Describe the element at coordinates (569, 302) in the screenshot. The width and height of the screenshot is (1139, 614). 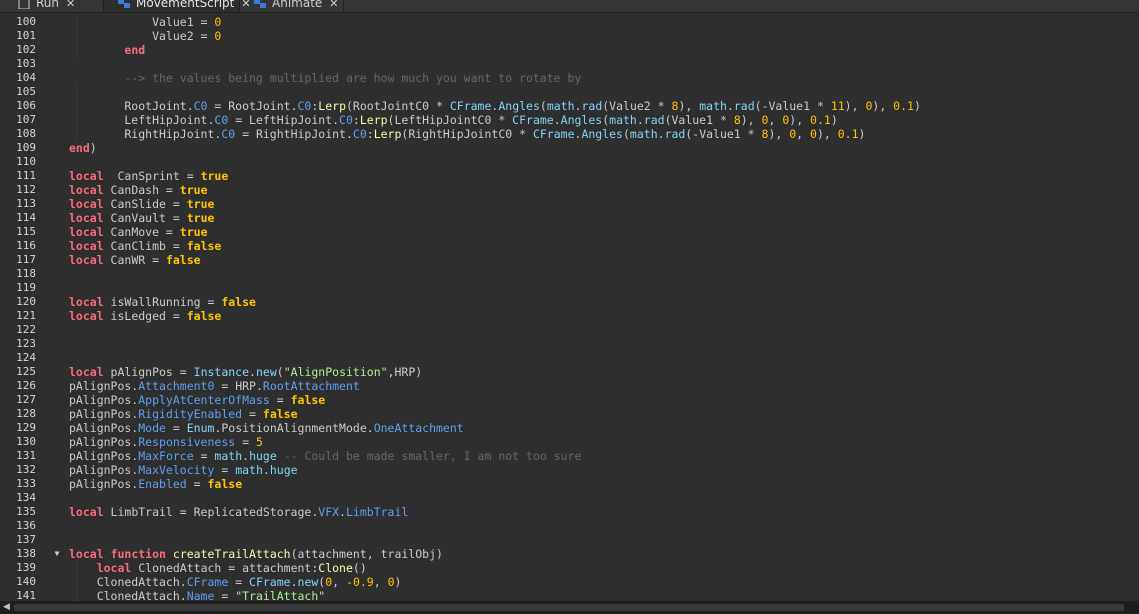
I see `code-line: 120 local isWallRunning = false` at that location.